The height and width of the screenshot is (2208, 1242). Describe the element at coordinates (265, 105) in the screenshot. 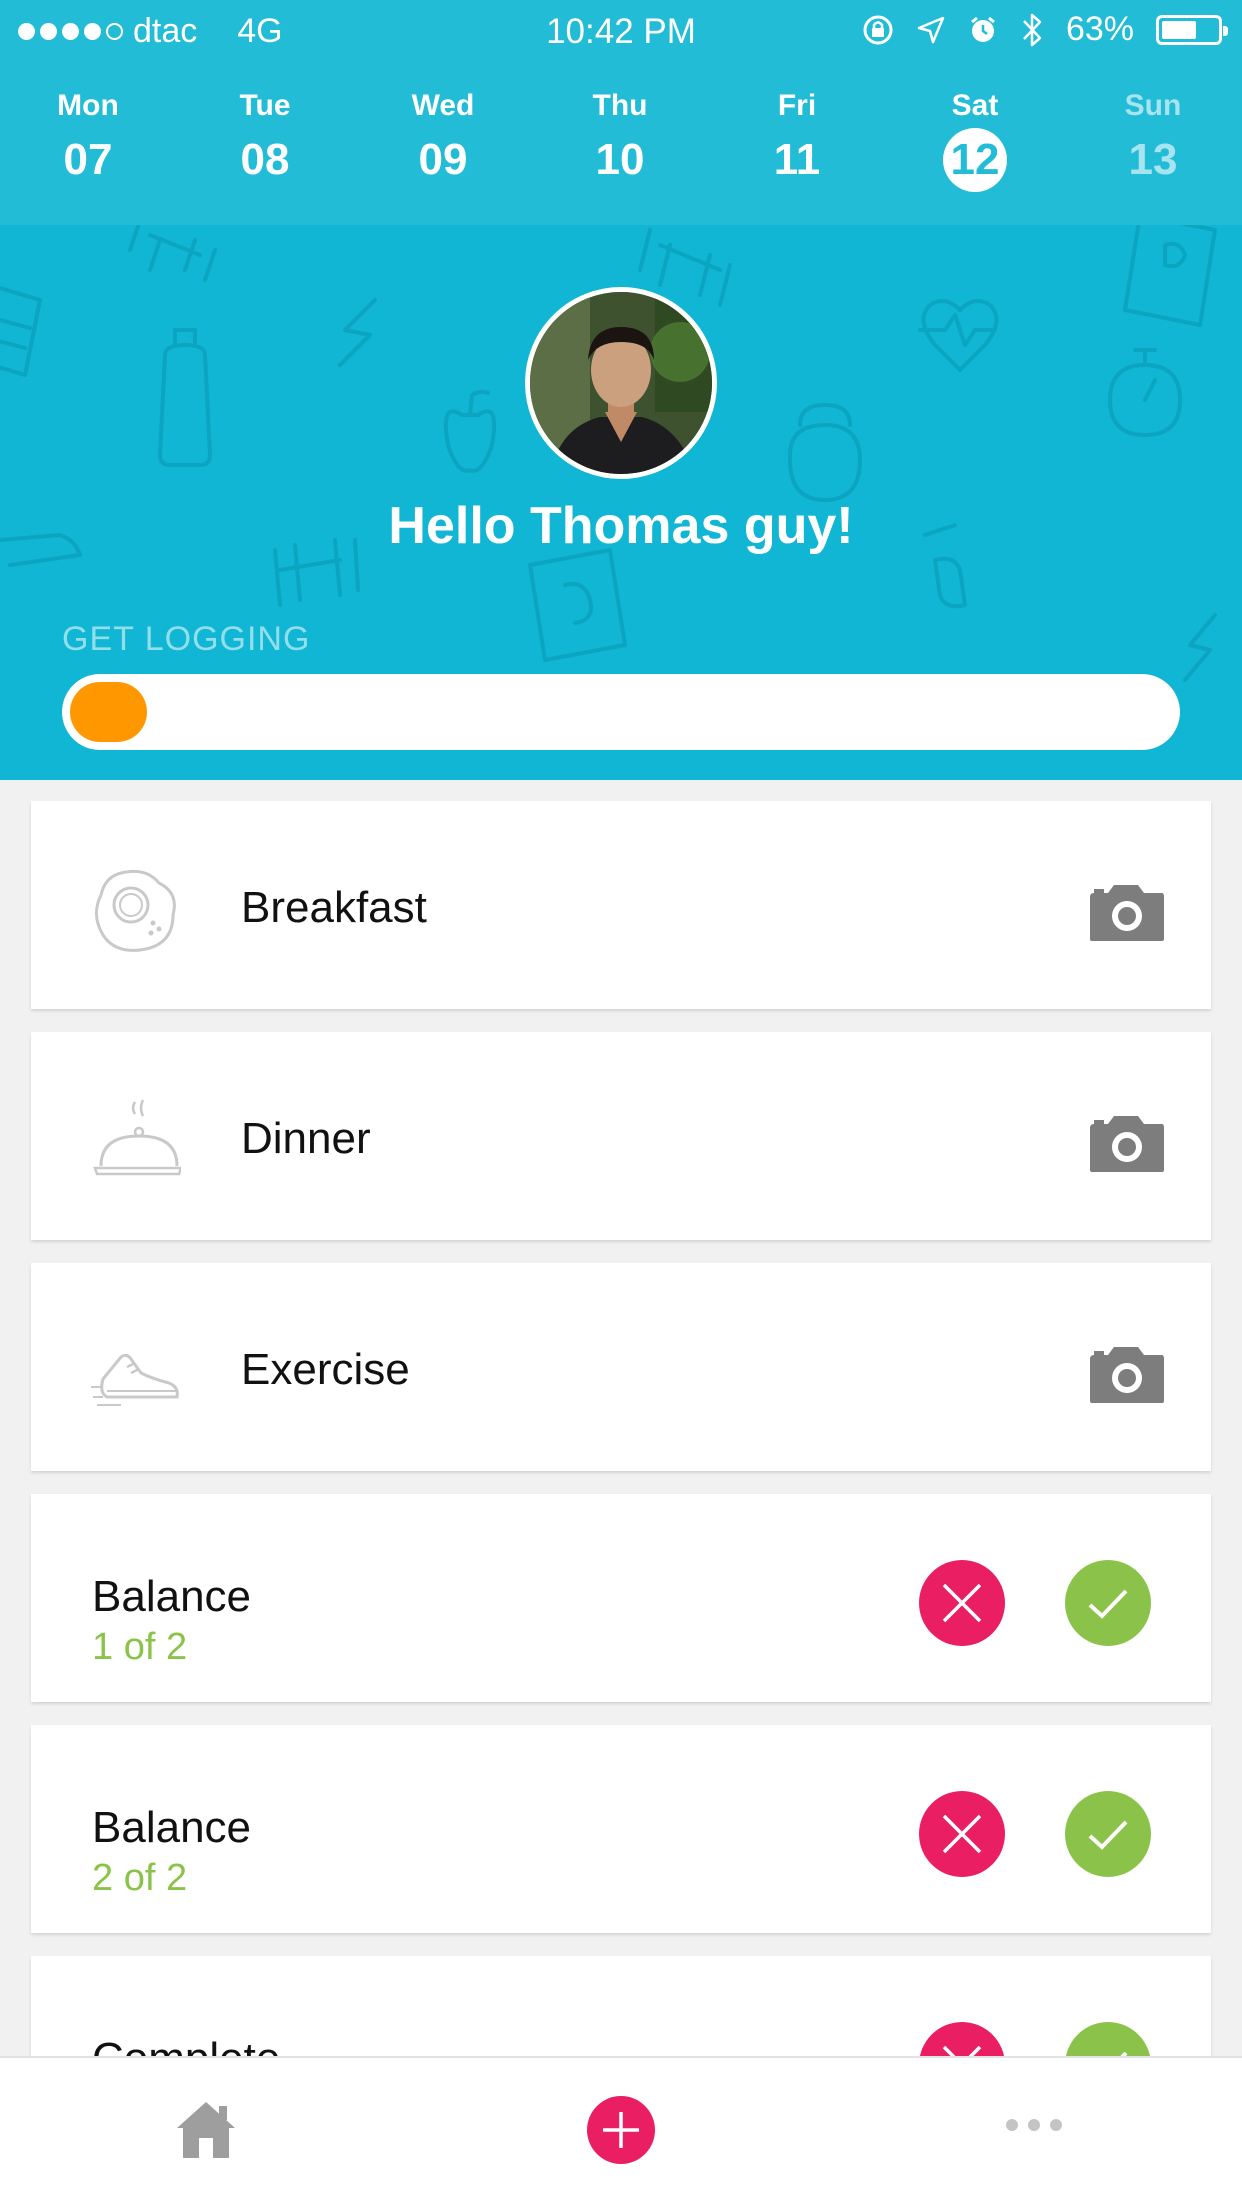

I see `day-name: Tue` at that location.